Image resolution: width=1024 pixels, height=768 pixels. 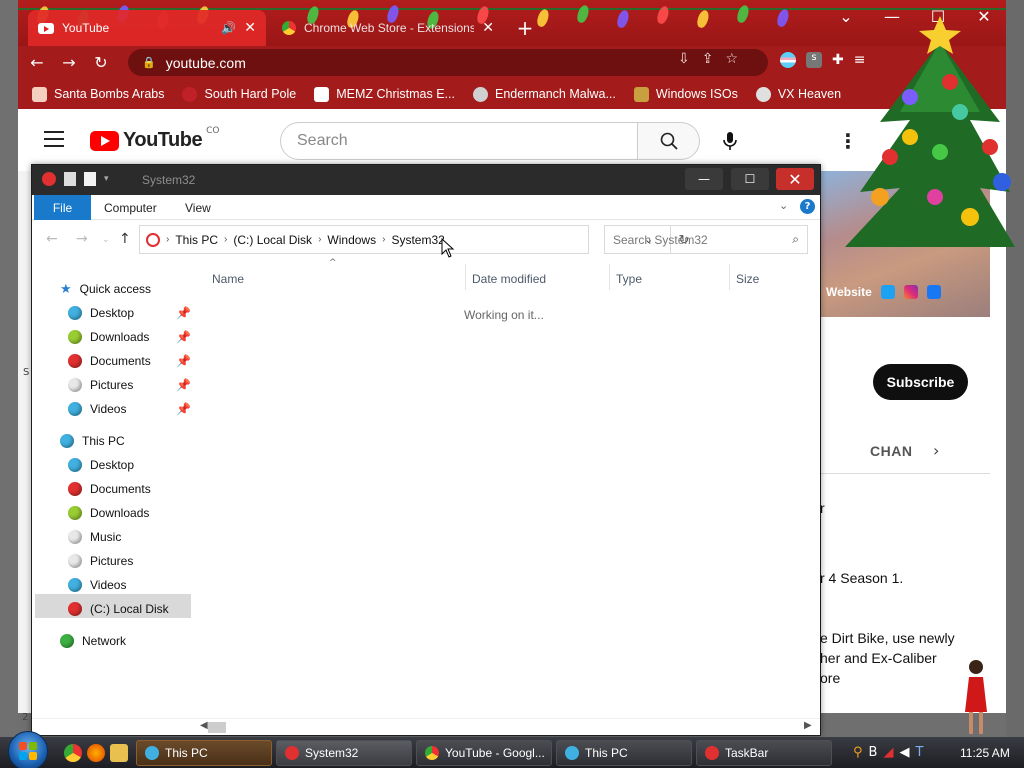 I want to click on column-header-size: Size, so click(x=747, y=279).